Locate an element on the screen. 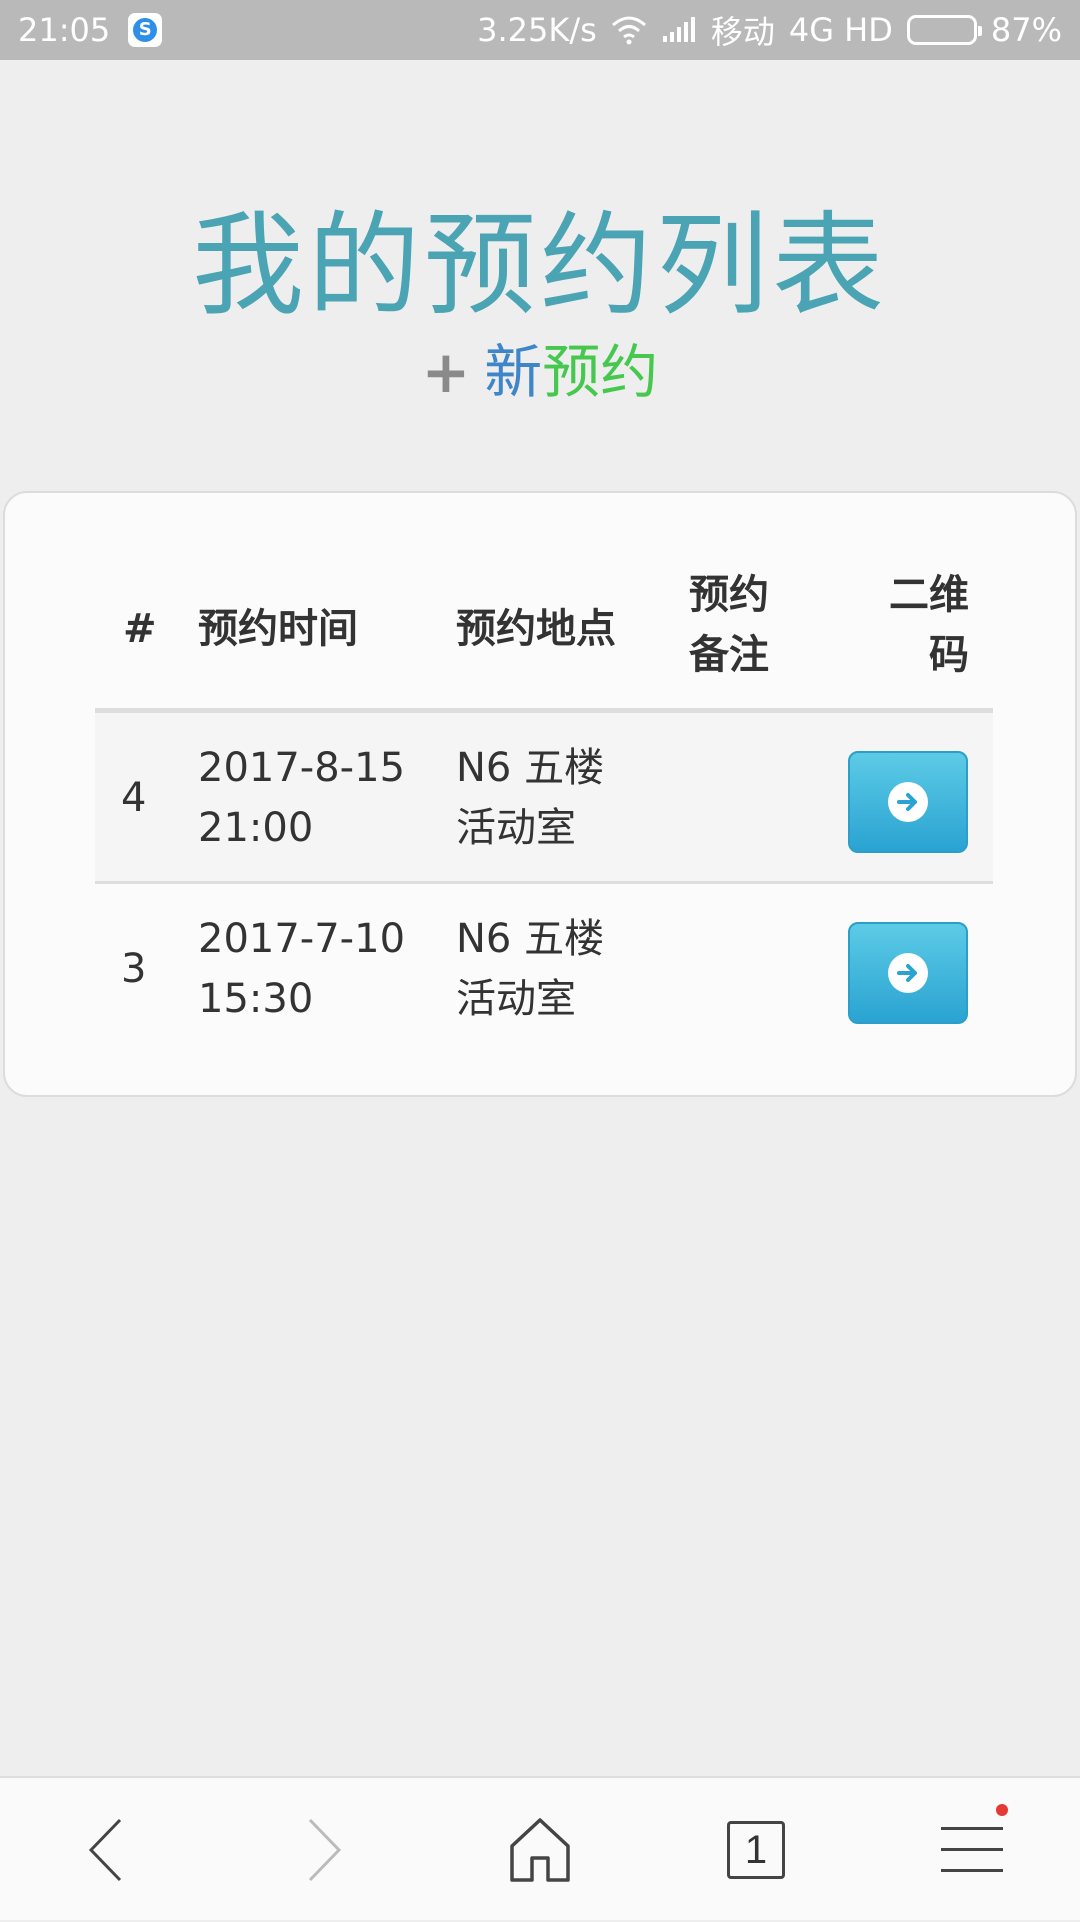  header-note: 预约 备注 is located at coordinates (749, 625).